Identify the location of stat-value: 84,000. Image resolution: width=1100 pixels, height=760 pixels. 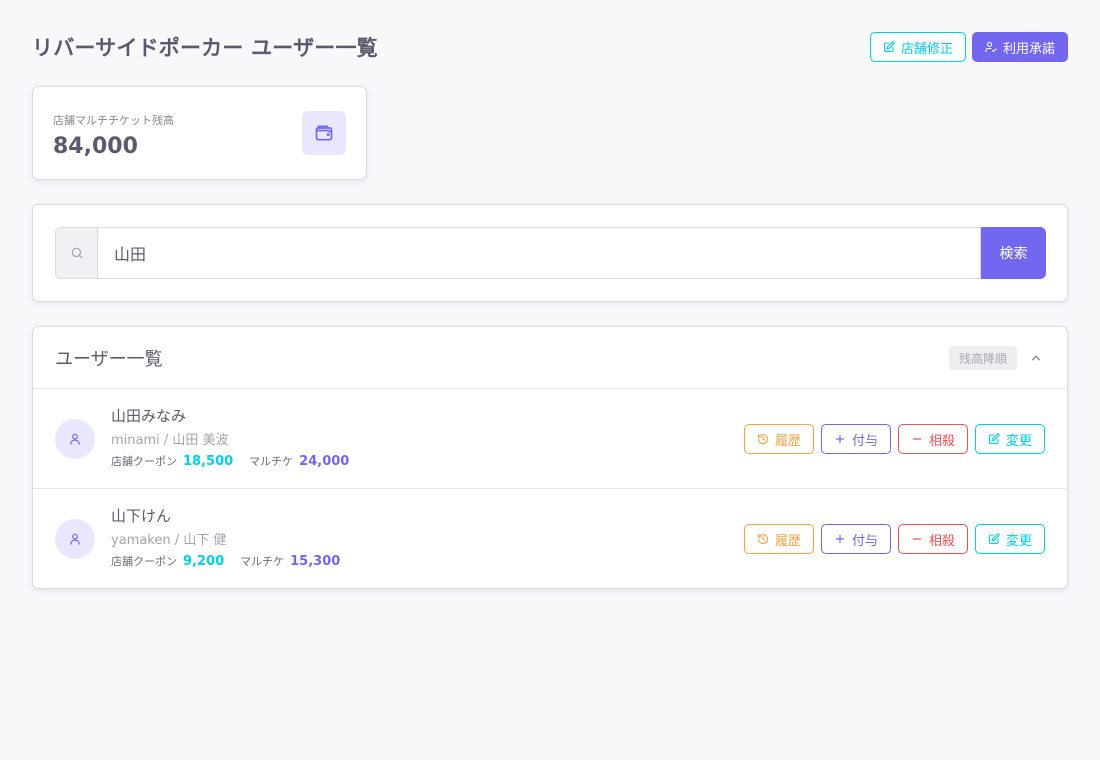
(95, 146).